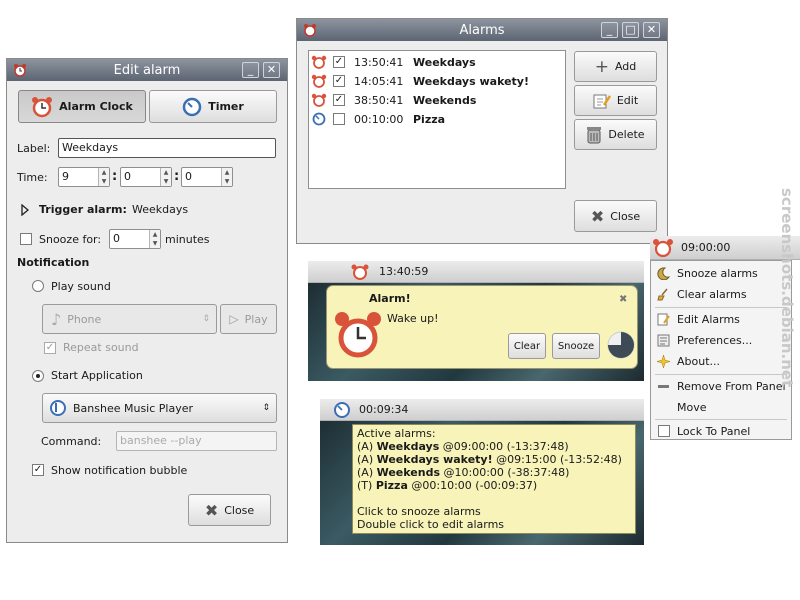 This screenshot has width=800, height=600. What do you see at coordinates (135, 239) in the screenshot?
I see `snooze-spinner: 0 ▲ ▼` at bounding box center [135, 239].